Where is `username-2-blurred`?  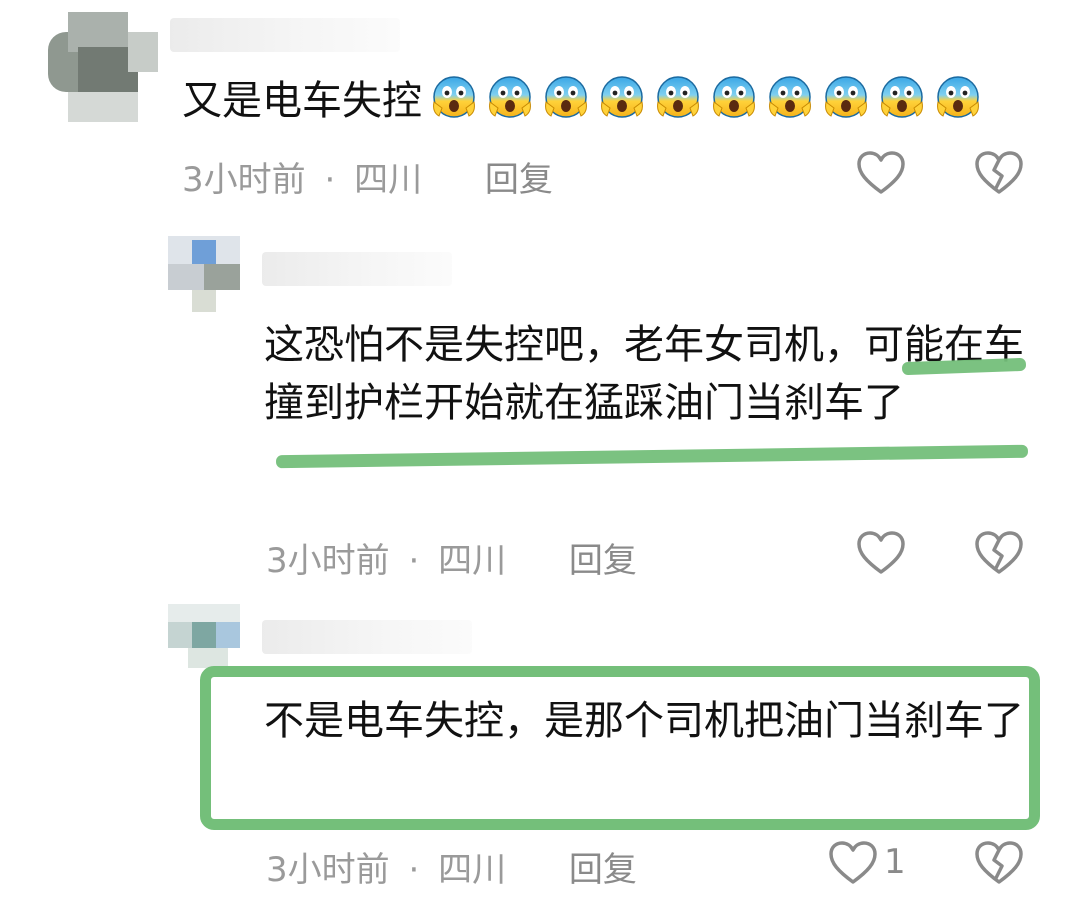
username-2-blurred is located at coordinates (357, 269).